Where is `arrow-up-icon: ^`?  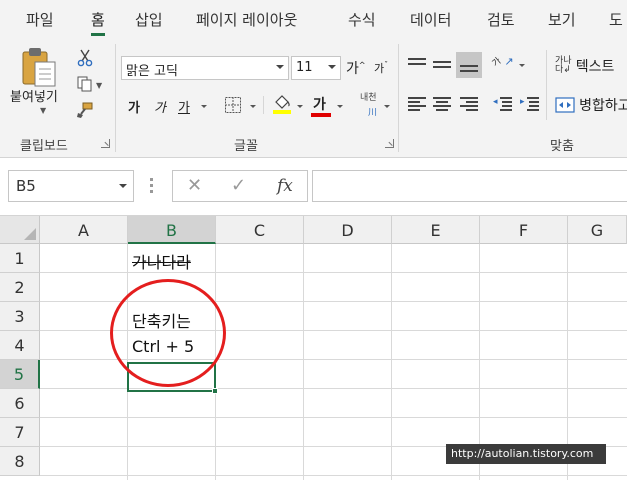
arrow-up-icon: ^ is located at coordinates (362, 65).